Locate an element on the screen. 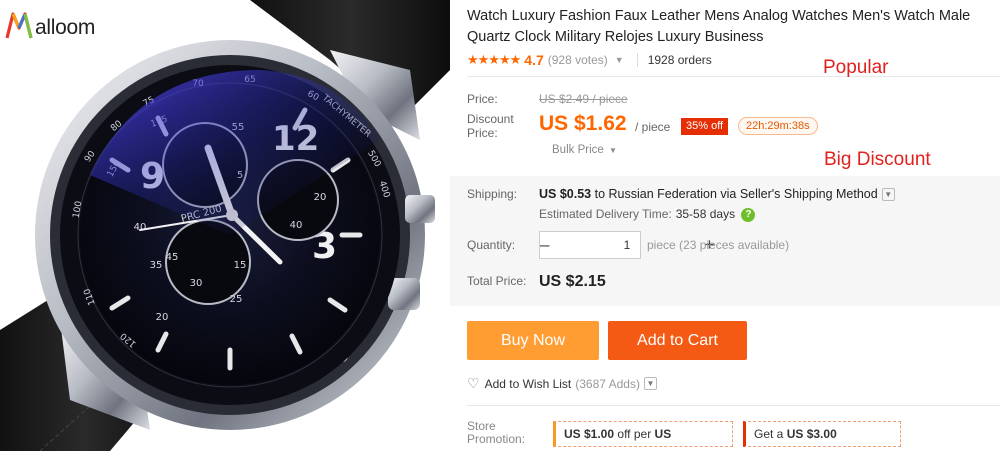  orders-count: 1928 orders is located at coordinates (679, 60).